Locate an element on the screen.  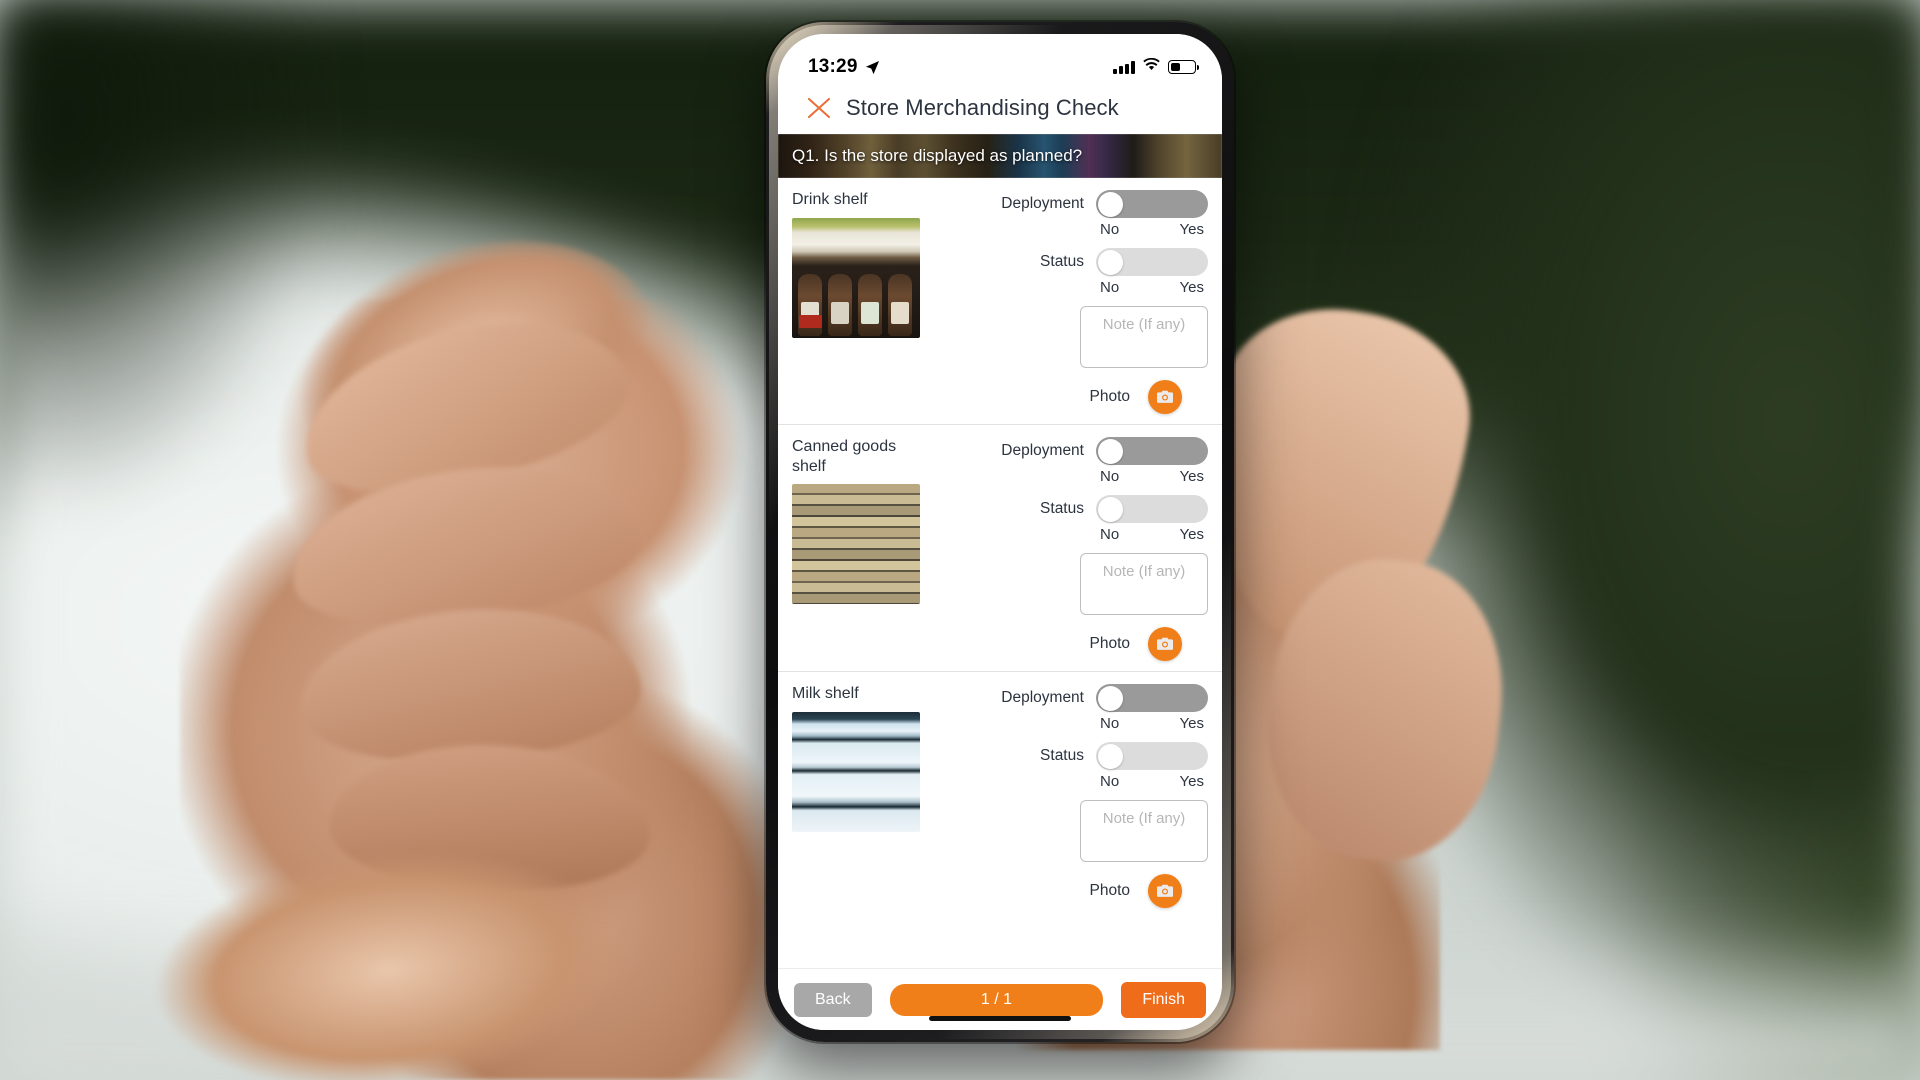
location-arrow-icon is located at coordinates (872, 67).